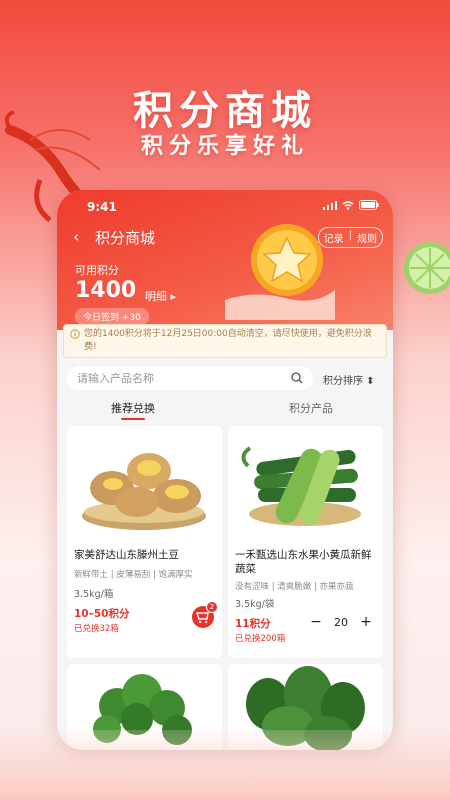  Describe the element at coordinates (367, 237) in the screenshot. I see `rules-link: 规则` at that location.